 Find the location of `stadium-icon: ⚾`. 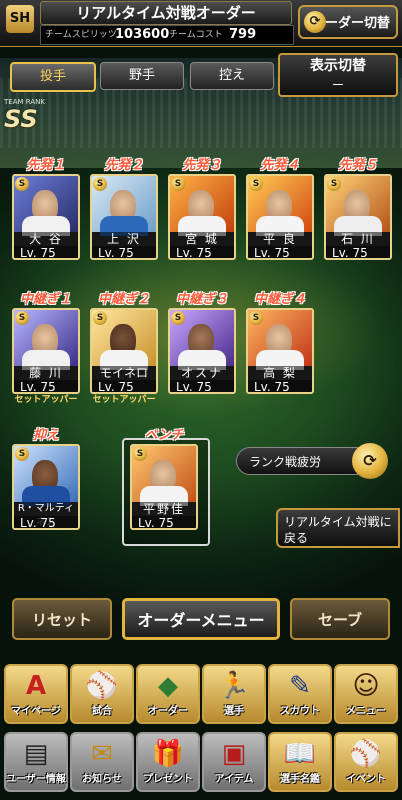

stadium-icon: ⚾ is located at coordinates (102, 686).